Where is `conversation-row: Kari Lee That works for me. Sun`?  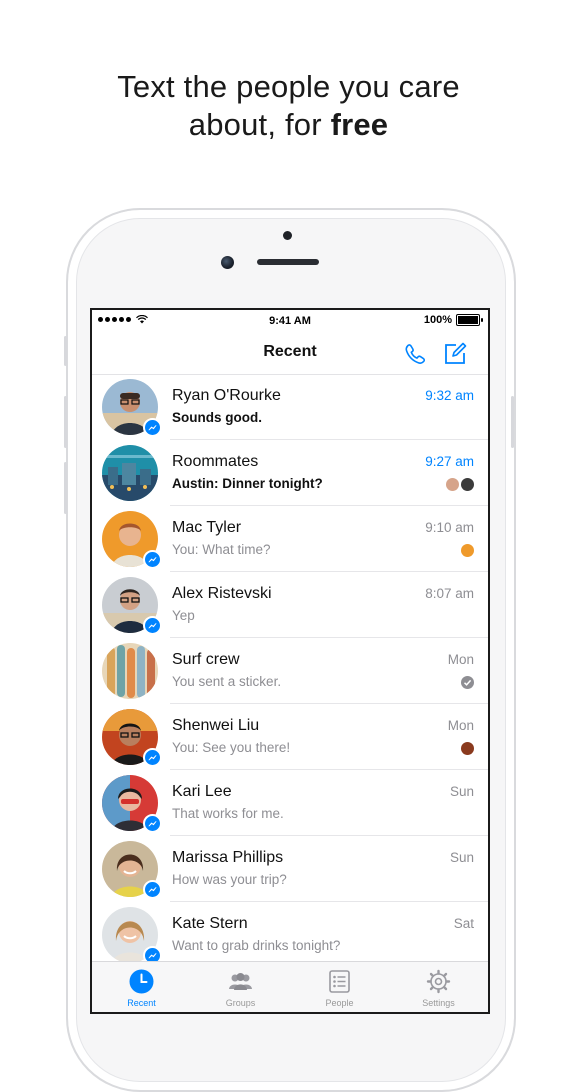
conversation-row: Kari Lee That works for me. Sun is located at coordinates (290, 803).